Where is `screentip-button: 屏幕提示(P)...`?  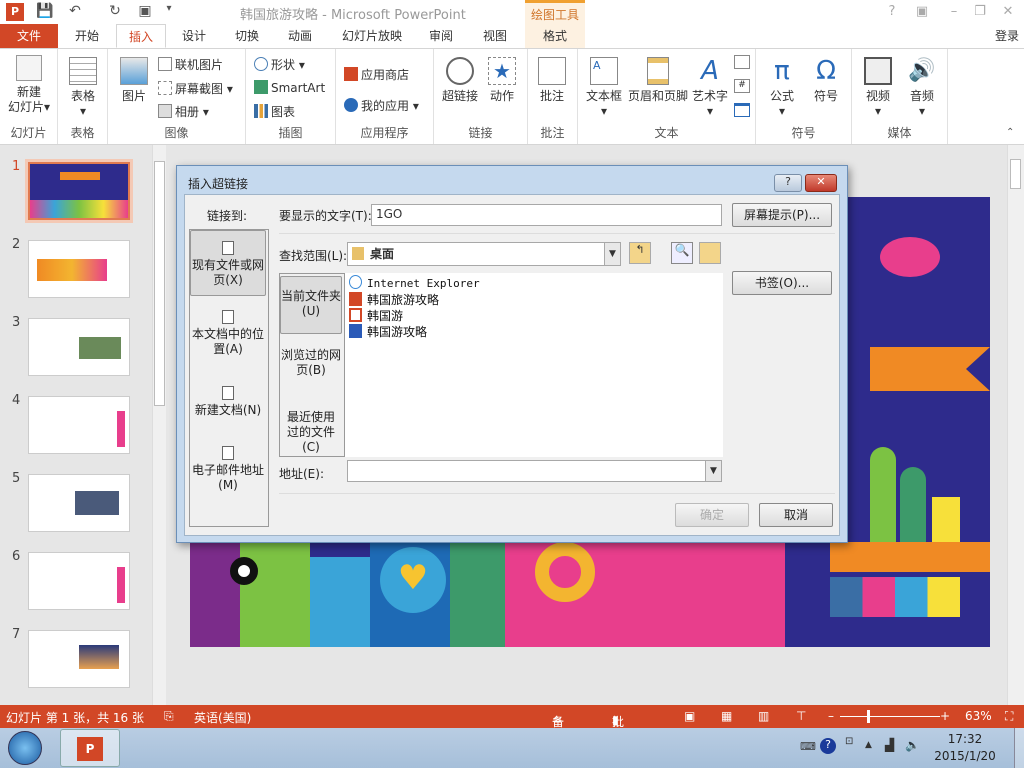
screentip-button: 屏幕提示(P)... is located at coordinates (782, 215).